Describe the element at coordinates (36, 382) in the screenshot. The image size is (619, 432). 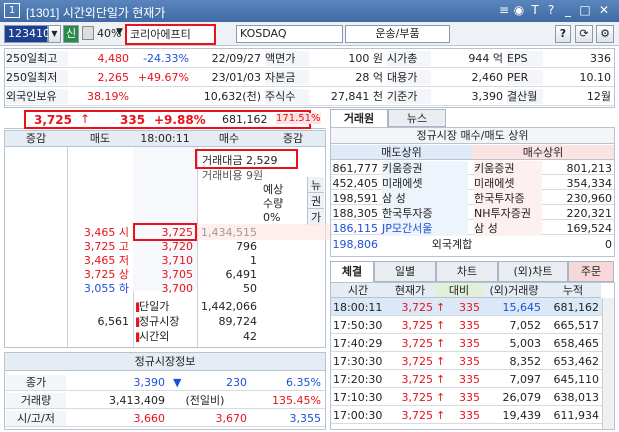
I see `regular-label-0: 종가` at that location.